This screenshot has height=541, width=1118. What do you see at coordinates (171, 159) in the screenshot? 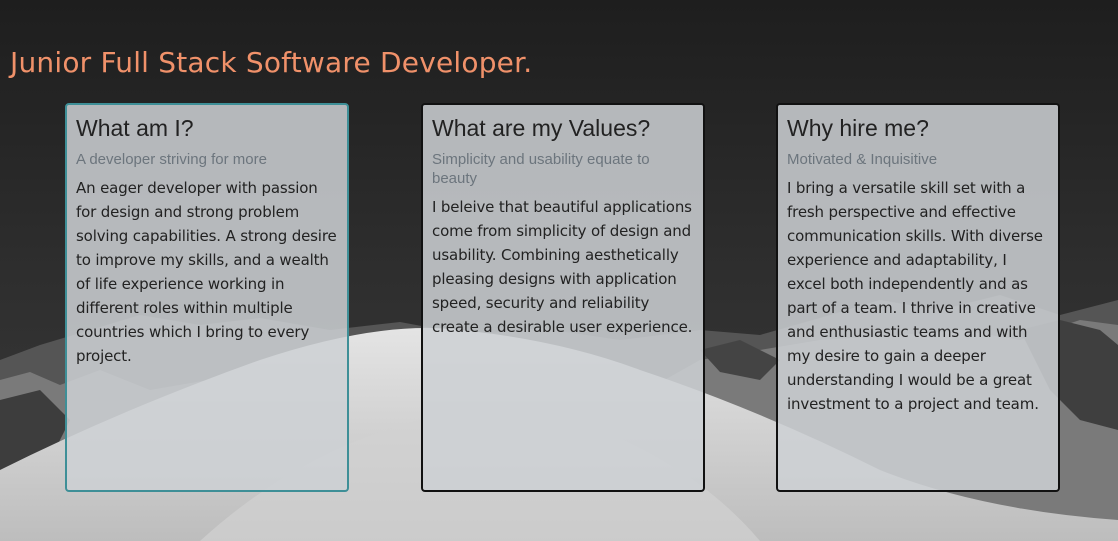
I see `card-subtitle: A developer striving for more` at bounding box center [171, 159].